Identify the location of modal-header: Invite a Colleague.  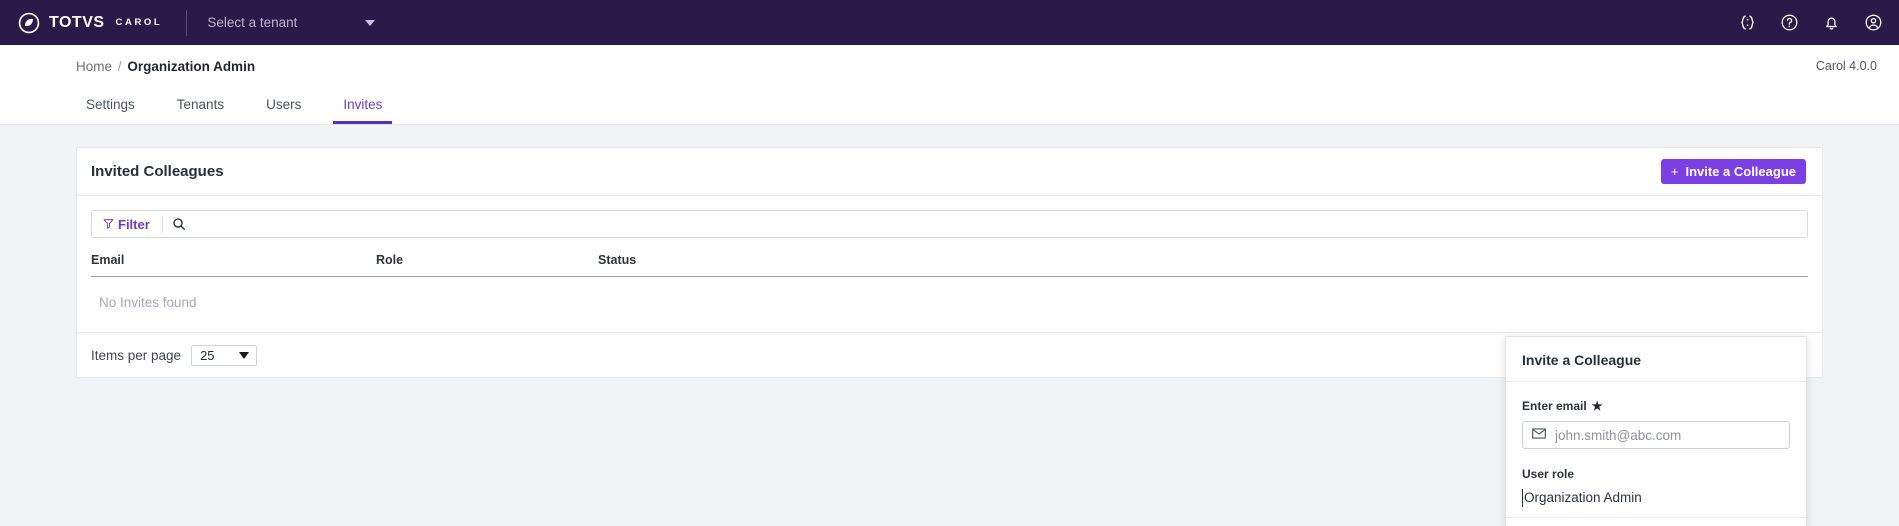
(1656, 359).